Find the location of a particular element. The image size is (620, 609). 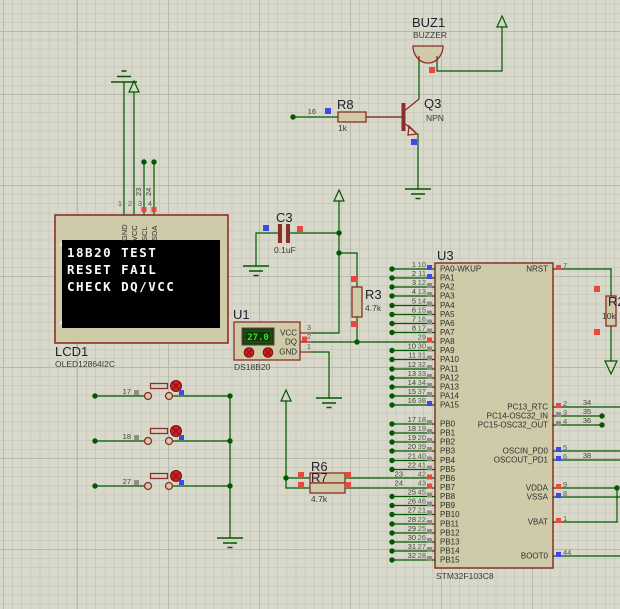

u3-pin-name: PA6 is located at coordinates (447, 323).